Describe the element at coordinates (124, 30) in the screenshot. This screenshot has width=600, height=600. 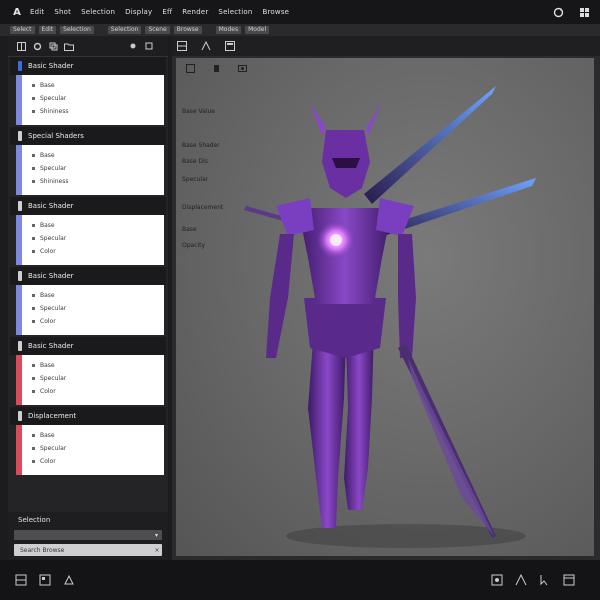
I see `toolbar-selection-2: Selection` at that location.